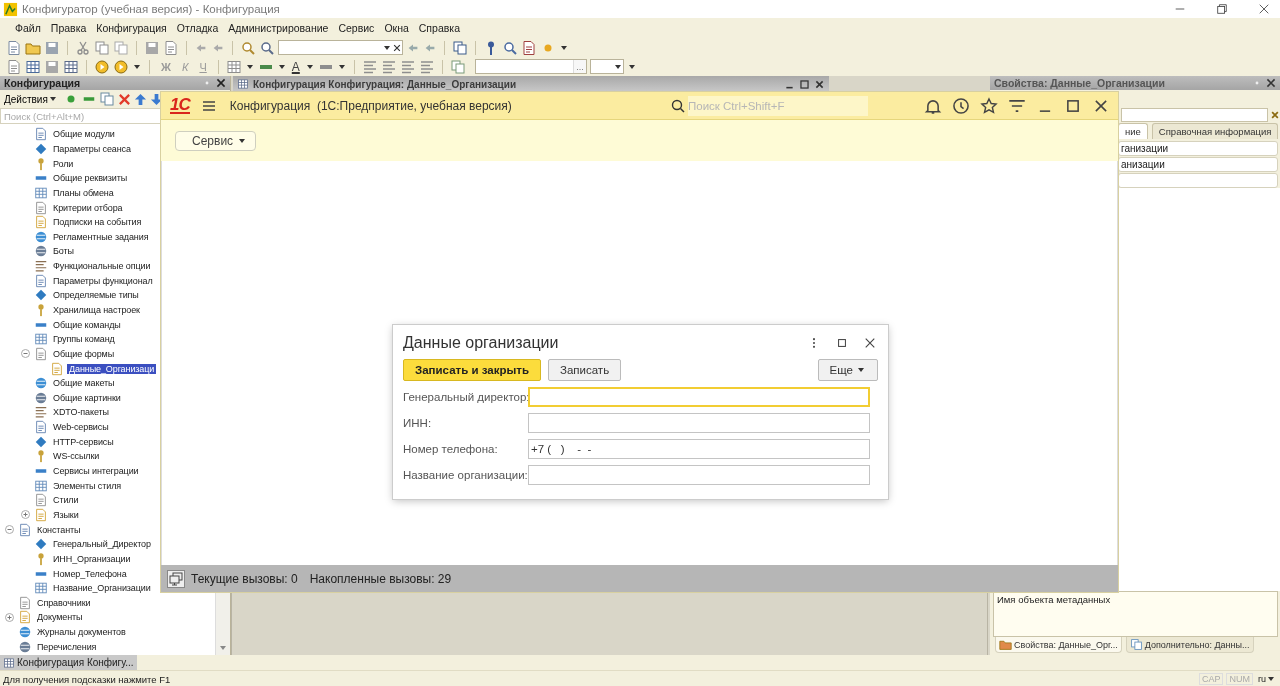  Describe the element at coordinates (92, 558) in the screenshot. I see `tree-item: ИНН_Организации` at that location.